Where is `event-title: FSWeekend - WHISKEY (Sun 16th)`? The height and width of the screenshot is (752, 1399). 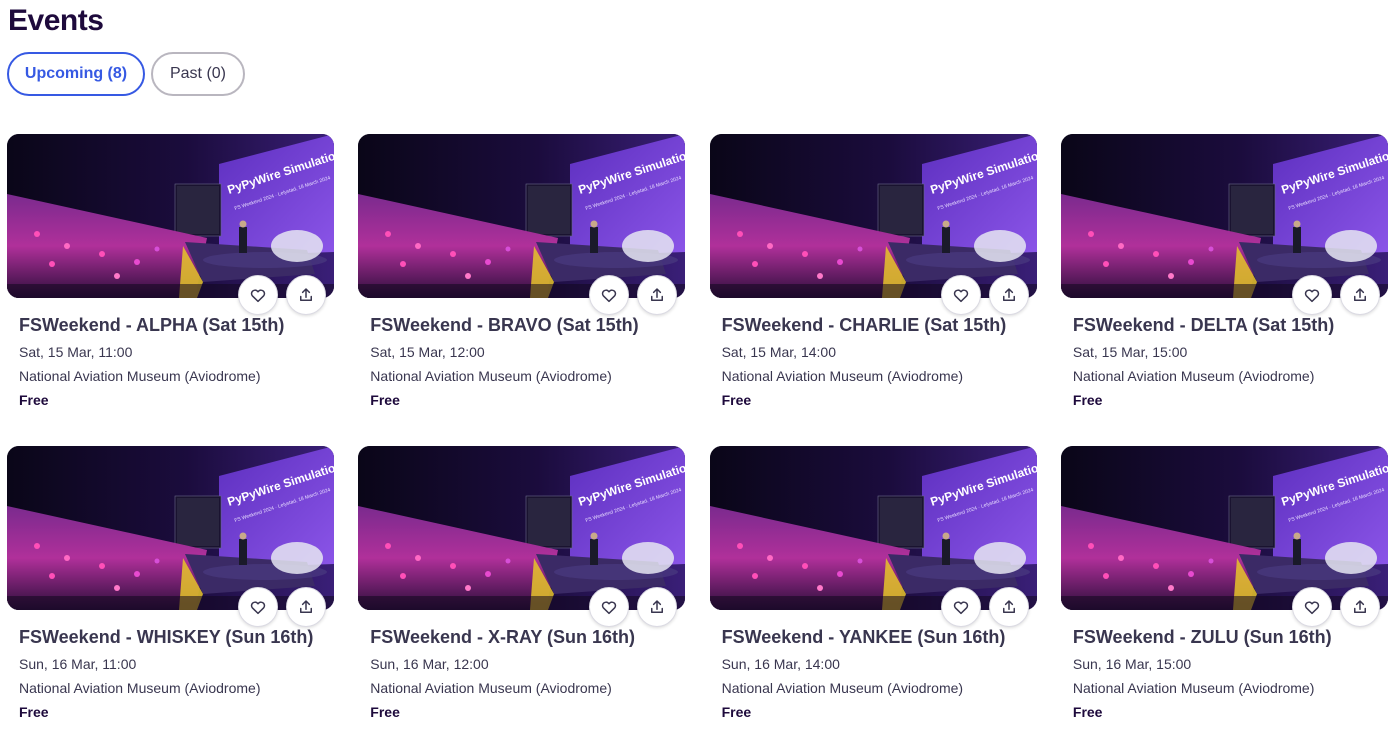
event-title: FSWeekend - WHISKEY (Sun 16th) is located at coordinates (166, 637).